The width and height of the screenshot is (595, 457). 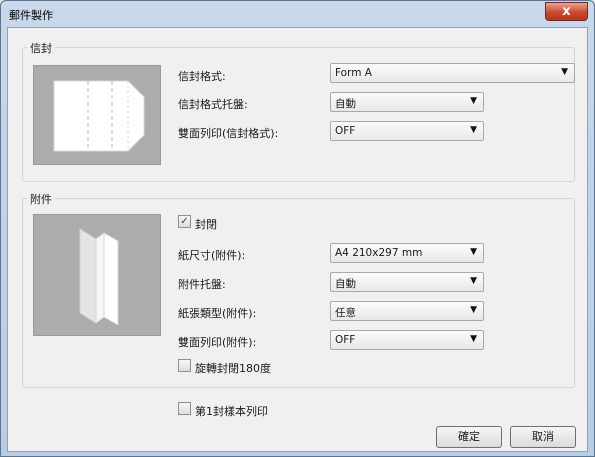 What do you see at coordinates (469, 437) in the screenshot?
I see `ok-button: 確定` at bounding box center [469, 437].